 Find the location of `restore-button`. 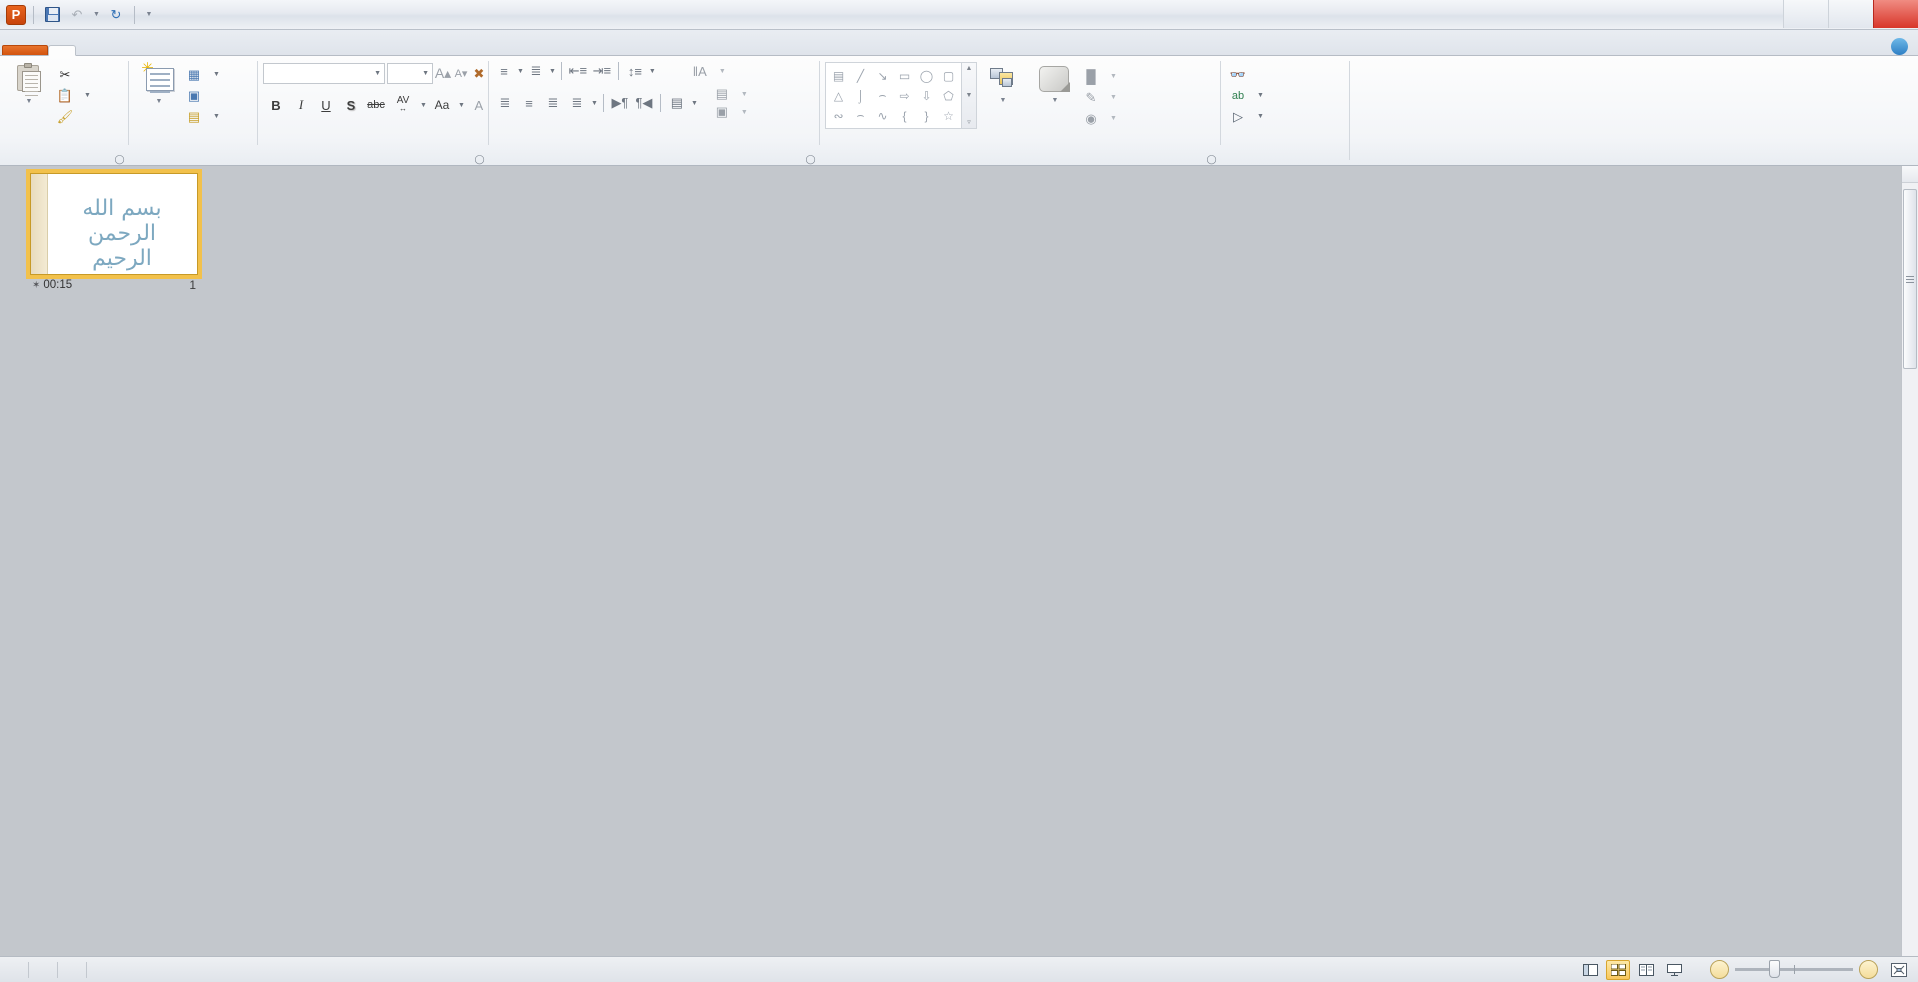

restore-button is located at coordinates (1850, 14).